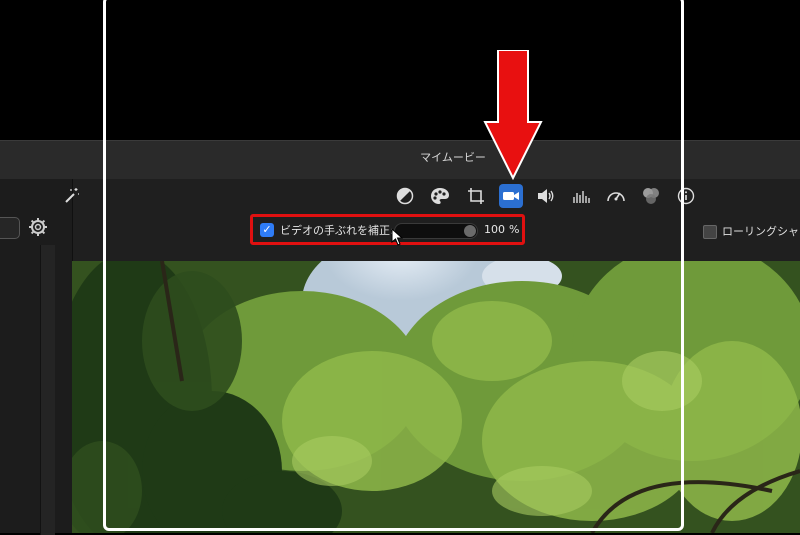  Describe the element at coordinates (476, 196) in the screenshot. I see `crop-icon` at that location.